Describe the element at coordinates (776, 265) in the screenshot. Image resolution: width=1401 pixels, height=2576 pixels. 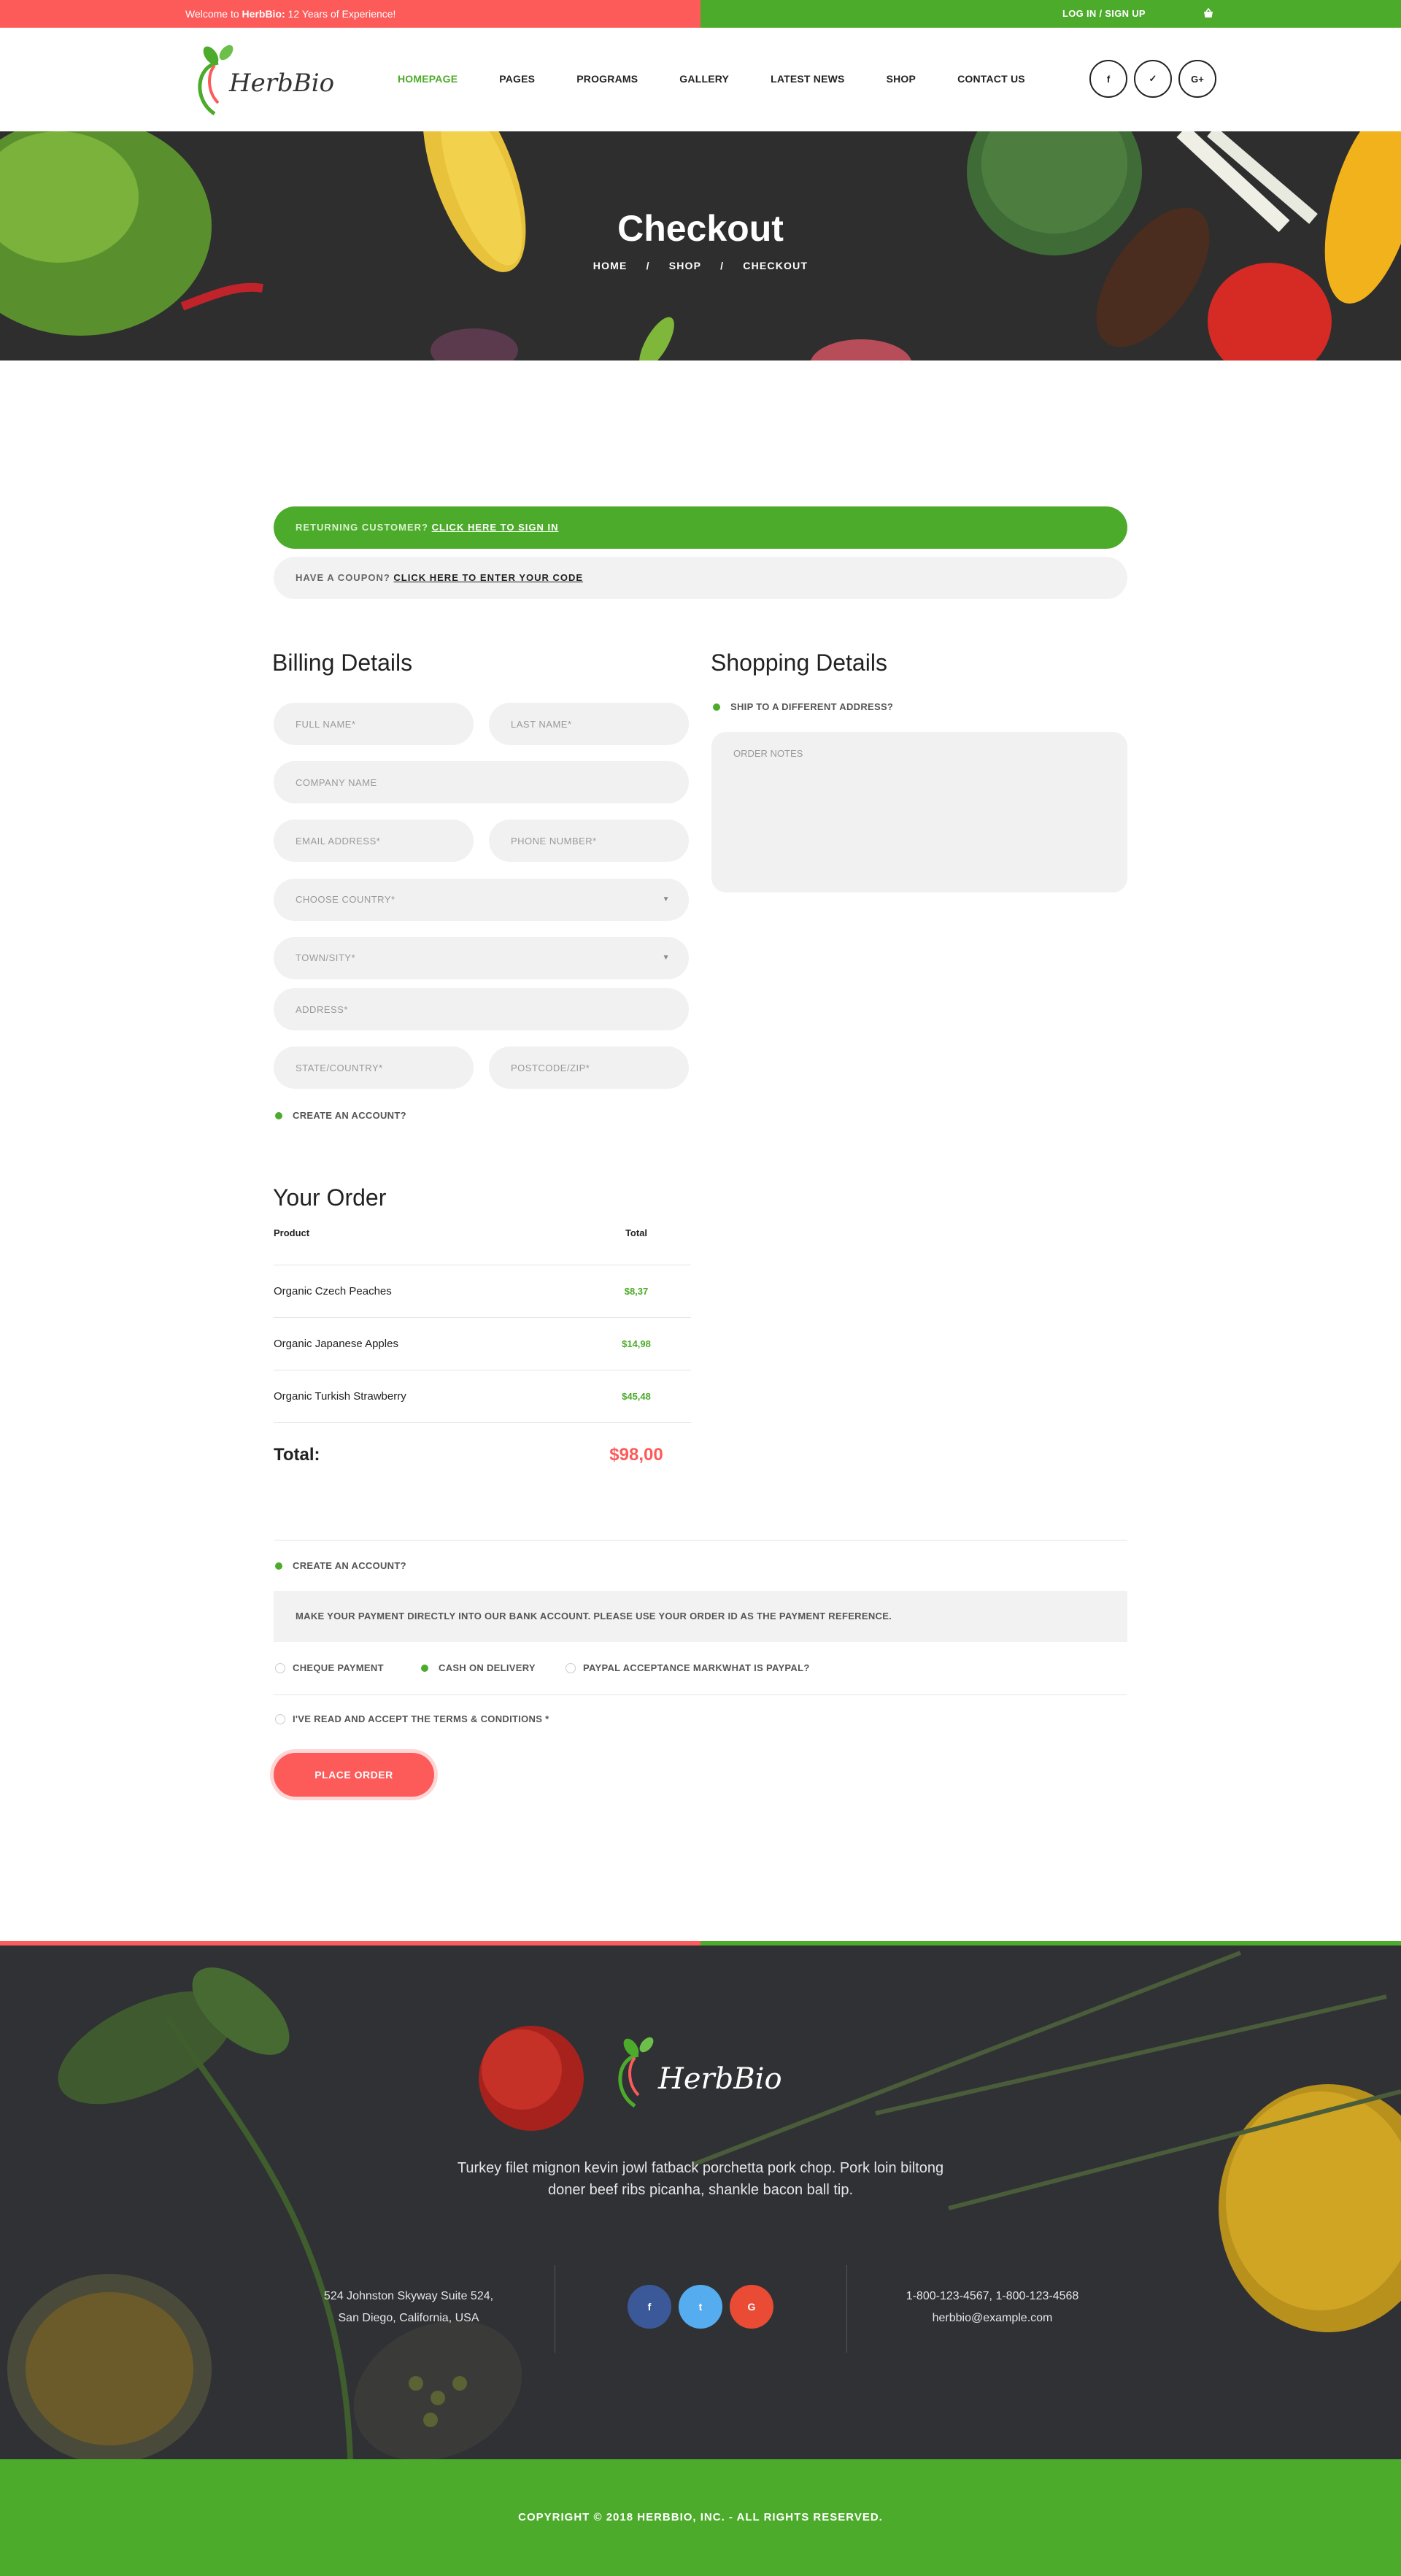
I see `breadcrumb-checkout: CHECKOUT` at that location.